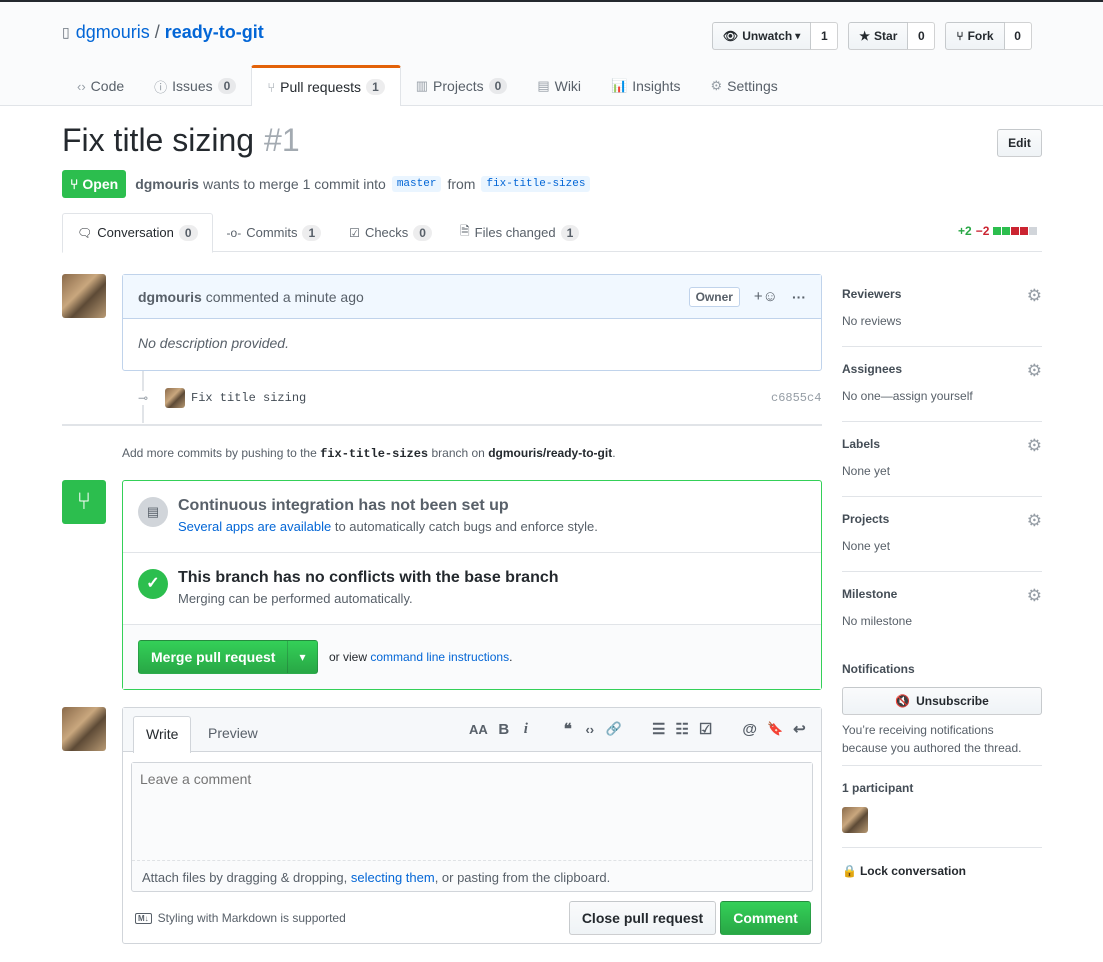  What do you see at coordinates (799, 729) in the screenshot?
I see `reply-icon: ↩` at bounding box center [799, 729].